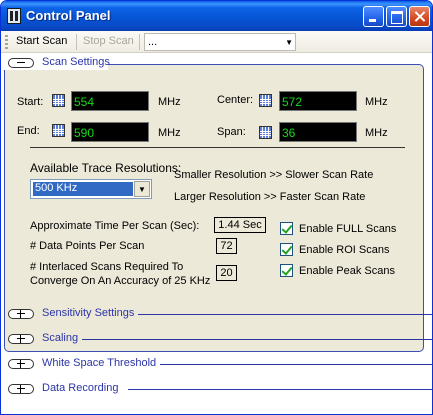 The width and height of the screenshot is (433, 415). What do you see at coordinates (344, 250) in the screenshot?
I see `enable-roi-scans-label: Enable ROI Scans` at bounding box center [344, 250].